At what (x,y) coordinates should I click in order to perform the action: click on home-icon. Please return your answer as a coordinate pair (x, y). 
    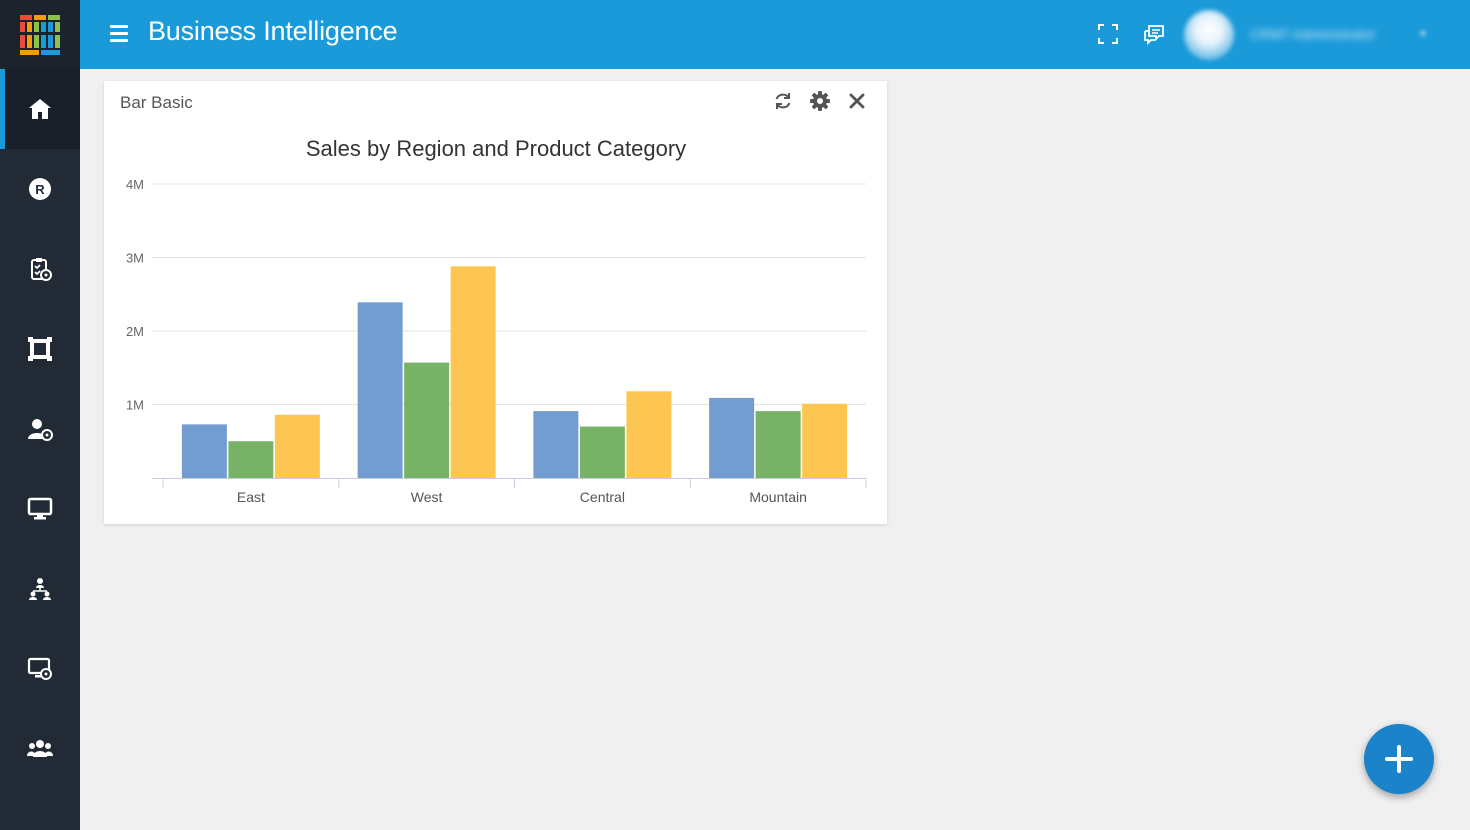
    Looking at the image, I should click on (40, 109).